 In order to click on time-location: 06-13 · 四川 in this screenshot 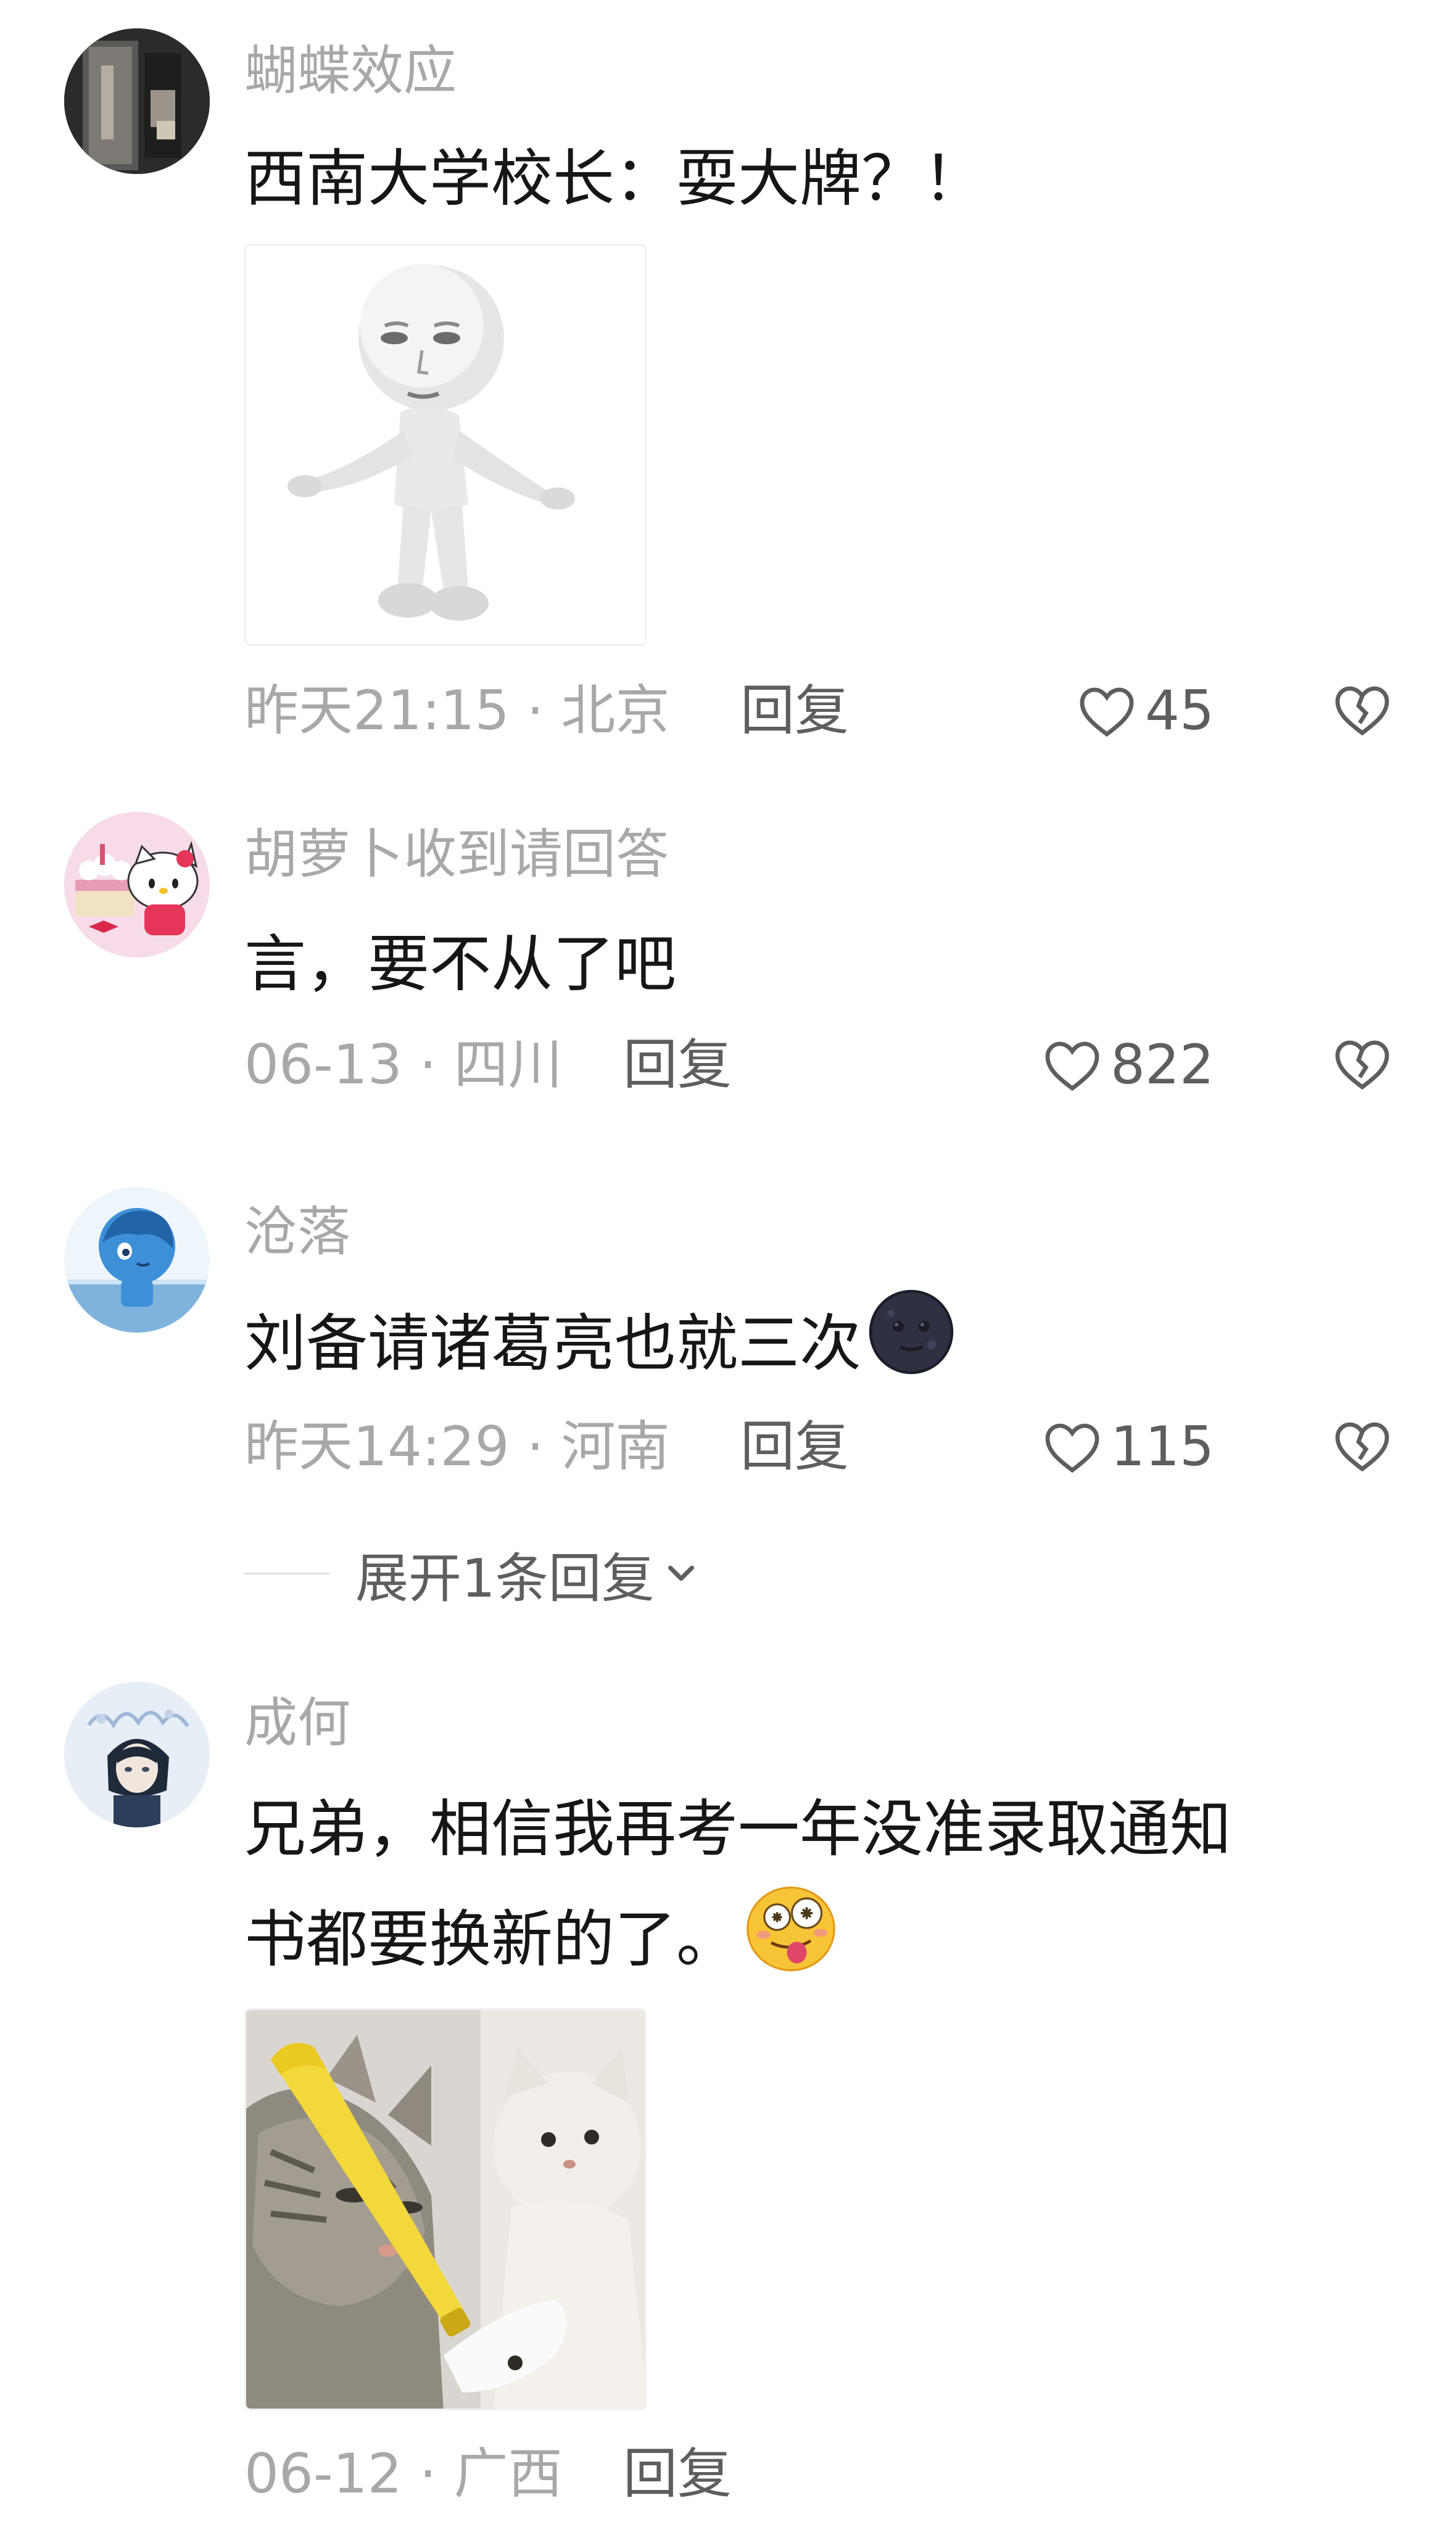, I will do `click(403, 1064)`.